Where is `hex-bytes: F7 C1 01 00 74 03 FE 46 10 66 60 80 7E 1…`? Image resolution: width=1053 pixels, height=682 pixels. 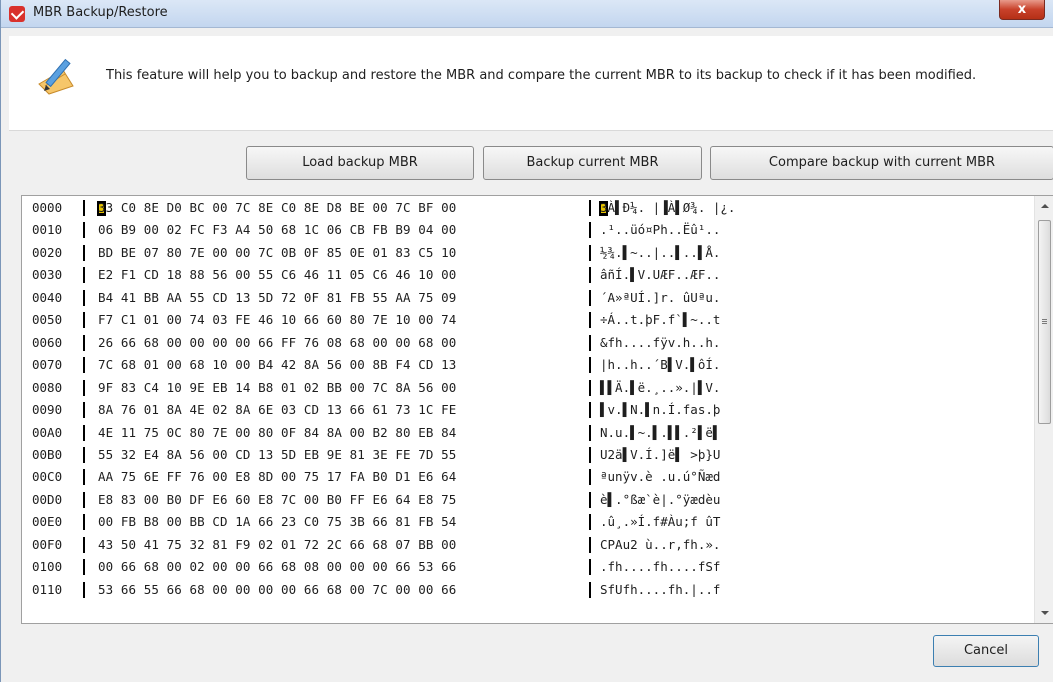
hex-bytes: F7 C1 01 00 74 03 FE 46 10 66 60 80 7E 1… is located at coordinates (277, 320).